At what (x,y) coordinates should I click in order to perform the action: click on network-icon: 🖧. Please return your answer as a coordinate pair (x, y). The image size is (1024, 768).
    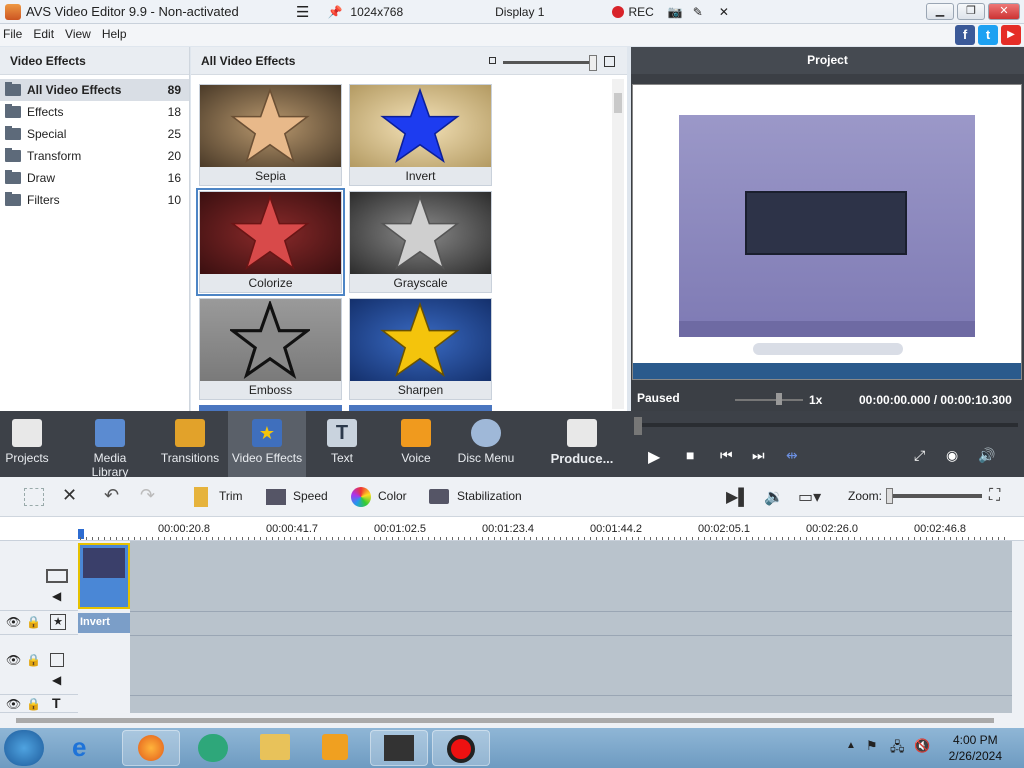
    Looking at the image, I should click on (897, 749).